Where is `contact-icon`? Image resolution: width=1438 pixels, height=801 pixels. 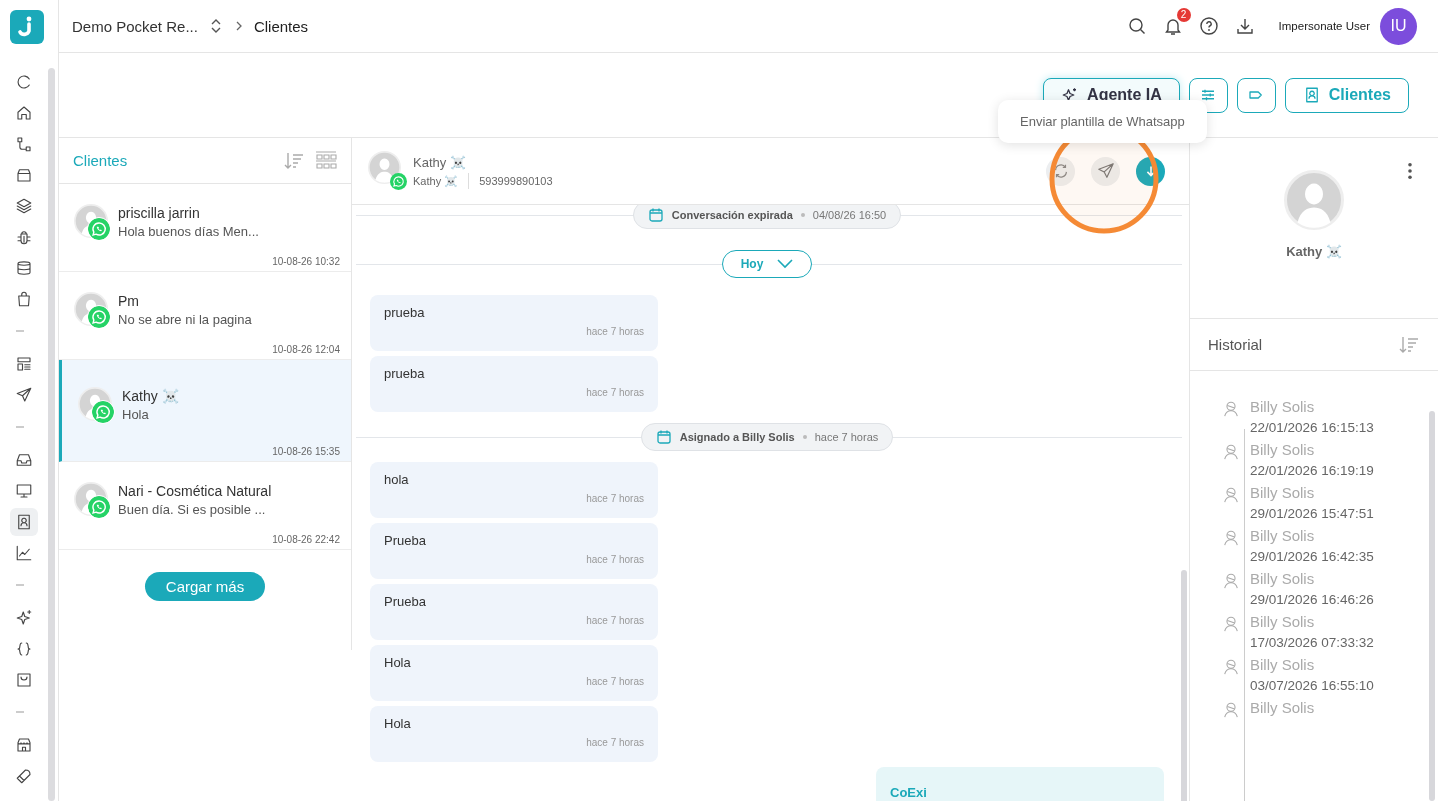
contact-icon is located at coordinates (24, 521).